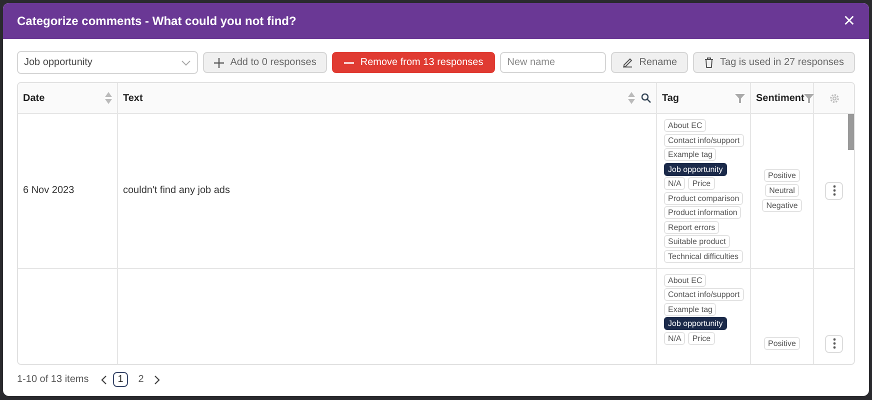 This screenshot has width=872, height=400. What do you see at coordinates (692, 227) in the screenshot?
I see `tag-chip: Report errors` at bounding box center [692, 227].